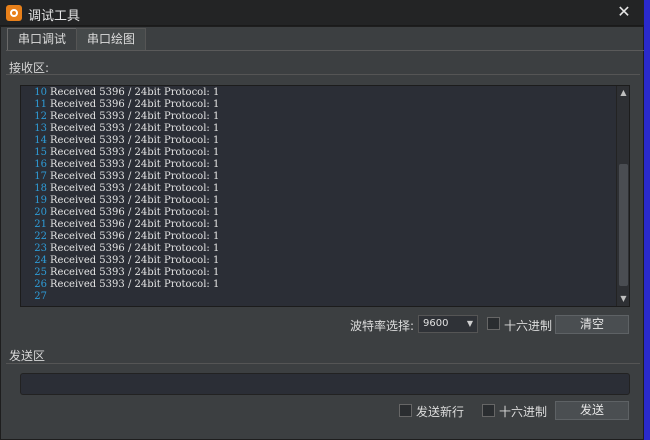 This screenshot has width=650, height=440. What do you see at coordinates (40, 236) in the screenshot?
I see `line-number: 22` at bounding box center [40, 236].